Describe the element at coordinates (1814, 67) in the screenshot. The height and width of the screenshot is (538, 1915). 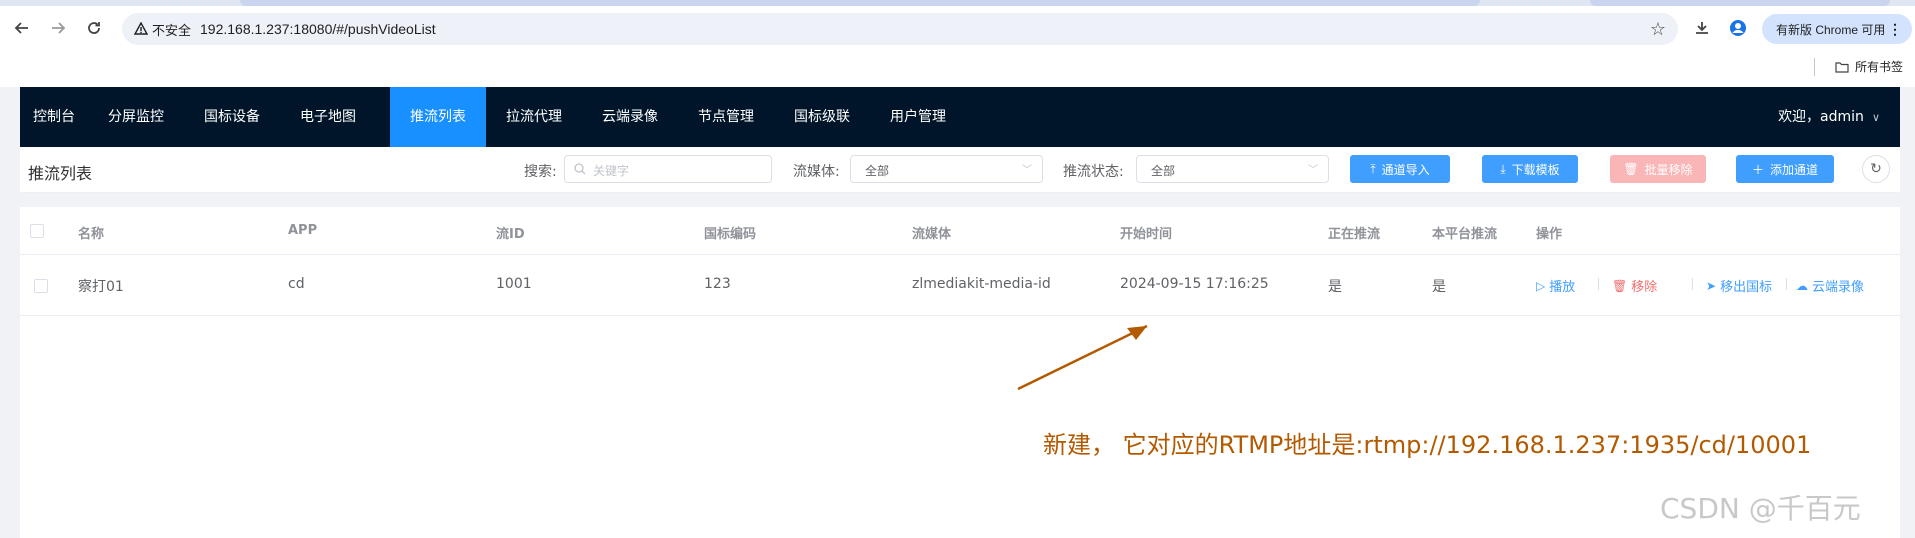
I see `bookmarks-divider` at that location.